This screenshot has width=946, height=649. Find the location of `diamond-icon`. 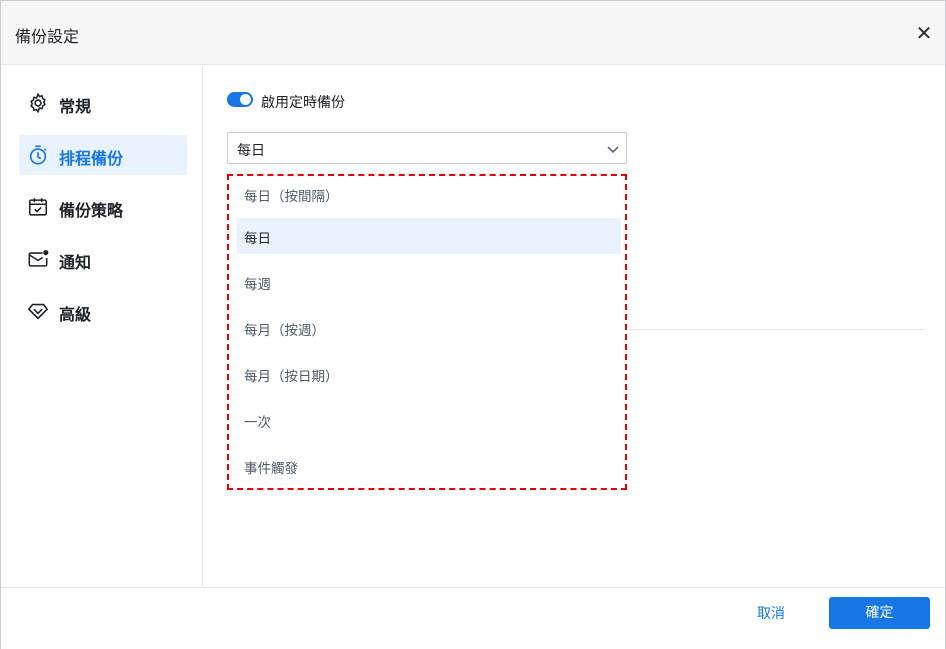

diamond-icon is located at coordinates (38, 311).